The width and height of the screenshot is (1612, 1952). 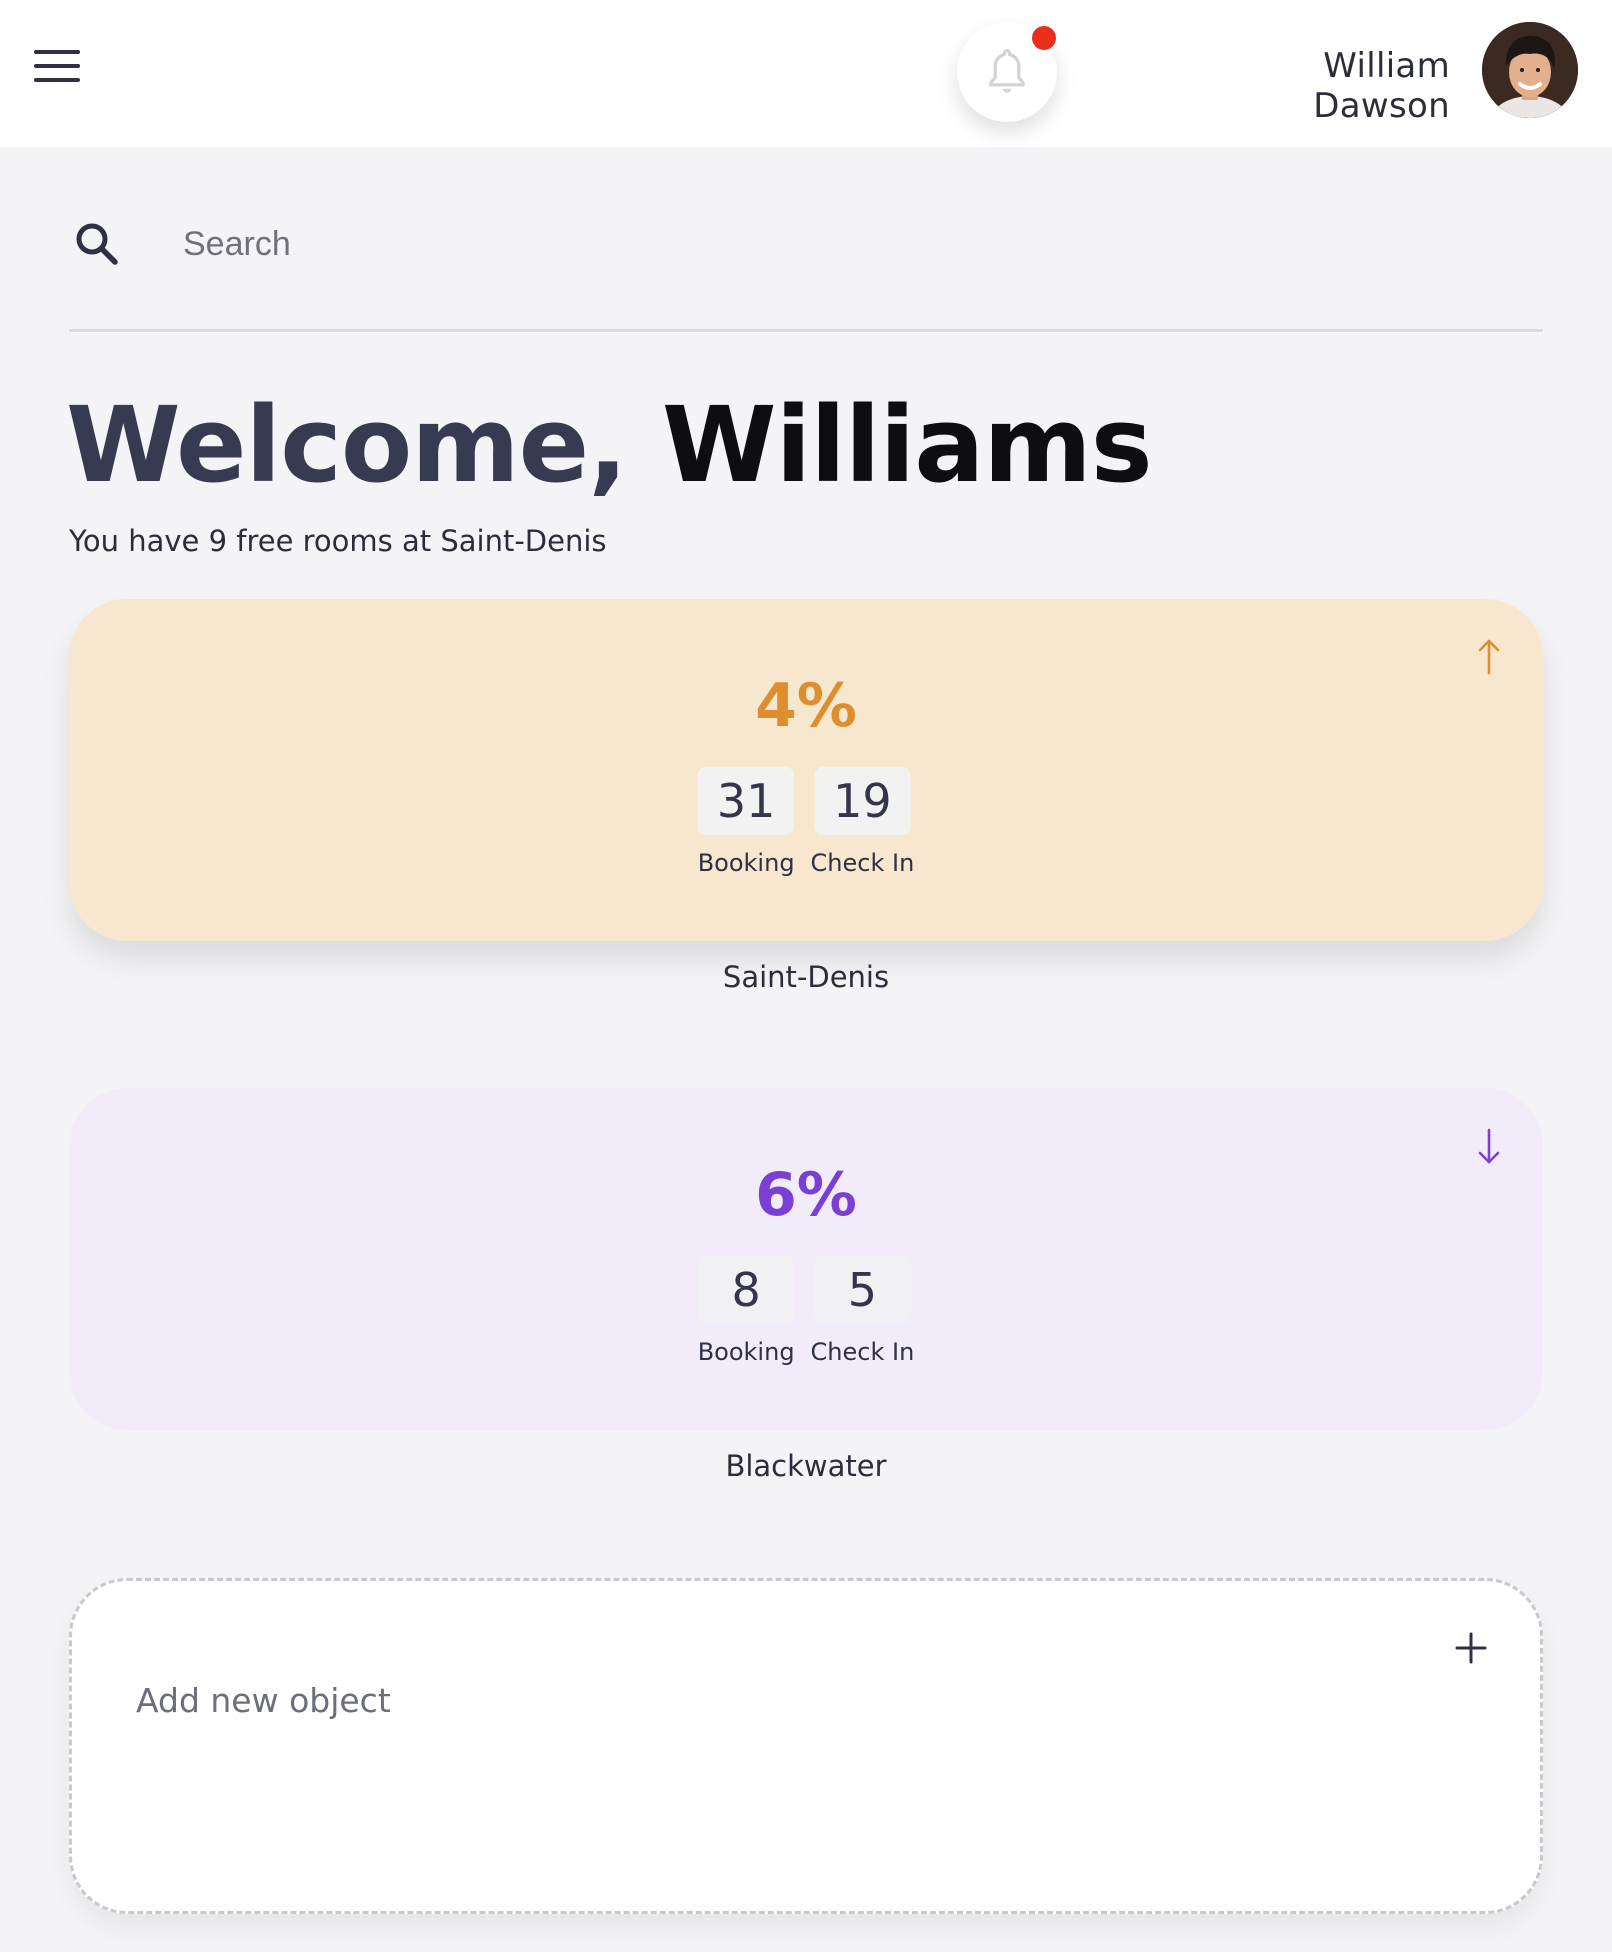 What do you see at coordinates (806, 1311) in the screenshot?
I see `stats-group: 8 Booking 5 Check In` at bounding box center [806, 1311].